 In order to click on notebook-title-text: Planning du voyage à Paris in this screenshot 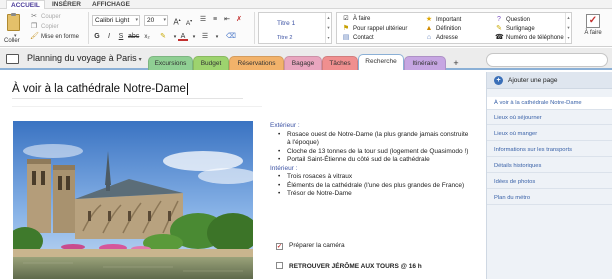, I will do `click(82, 58)`.